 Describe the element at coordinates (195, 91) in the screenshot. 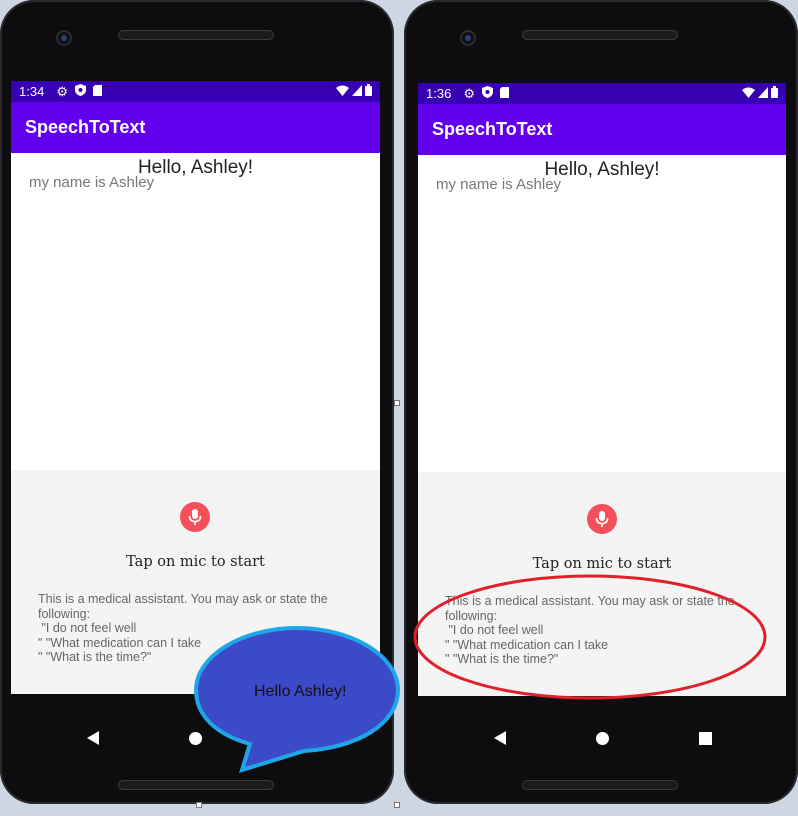

I see `status-bar: 1:34 ⚙` at that location.